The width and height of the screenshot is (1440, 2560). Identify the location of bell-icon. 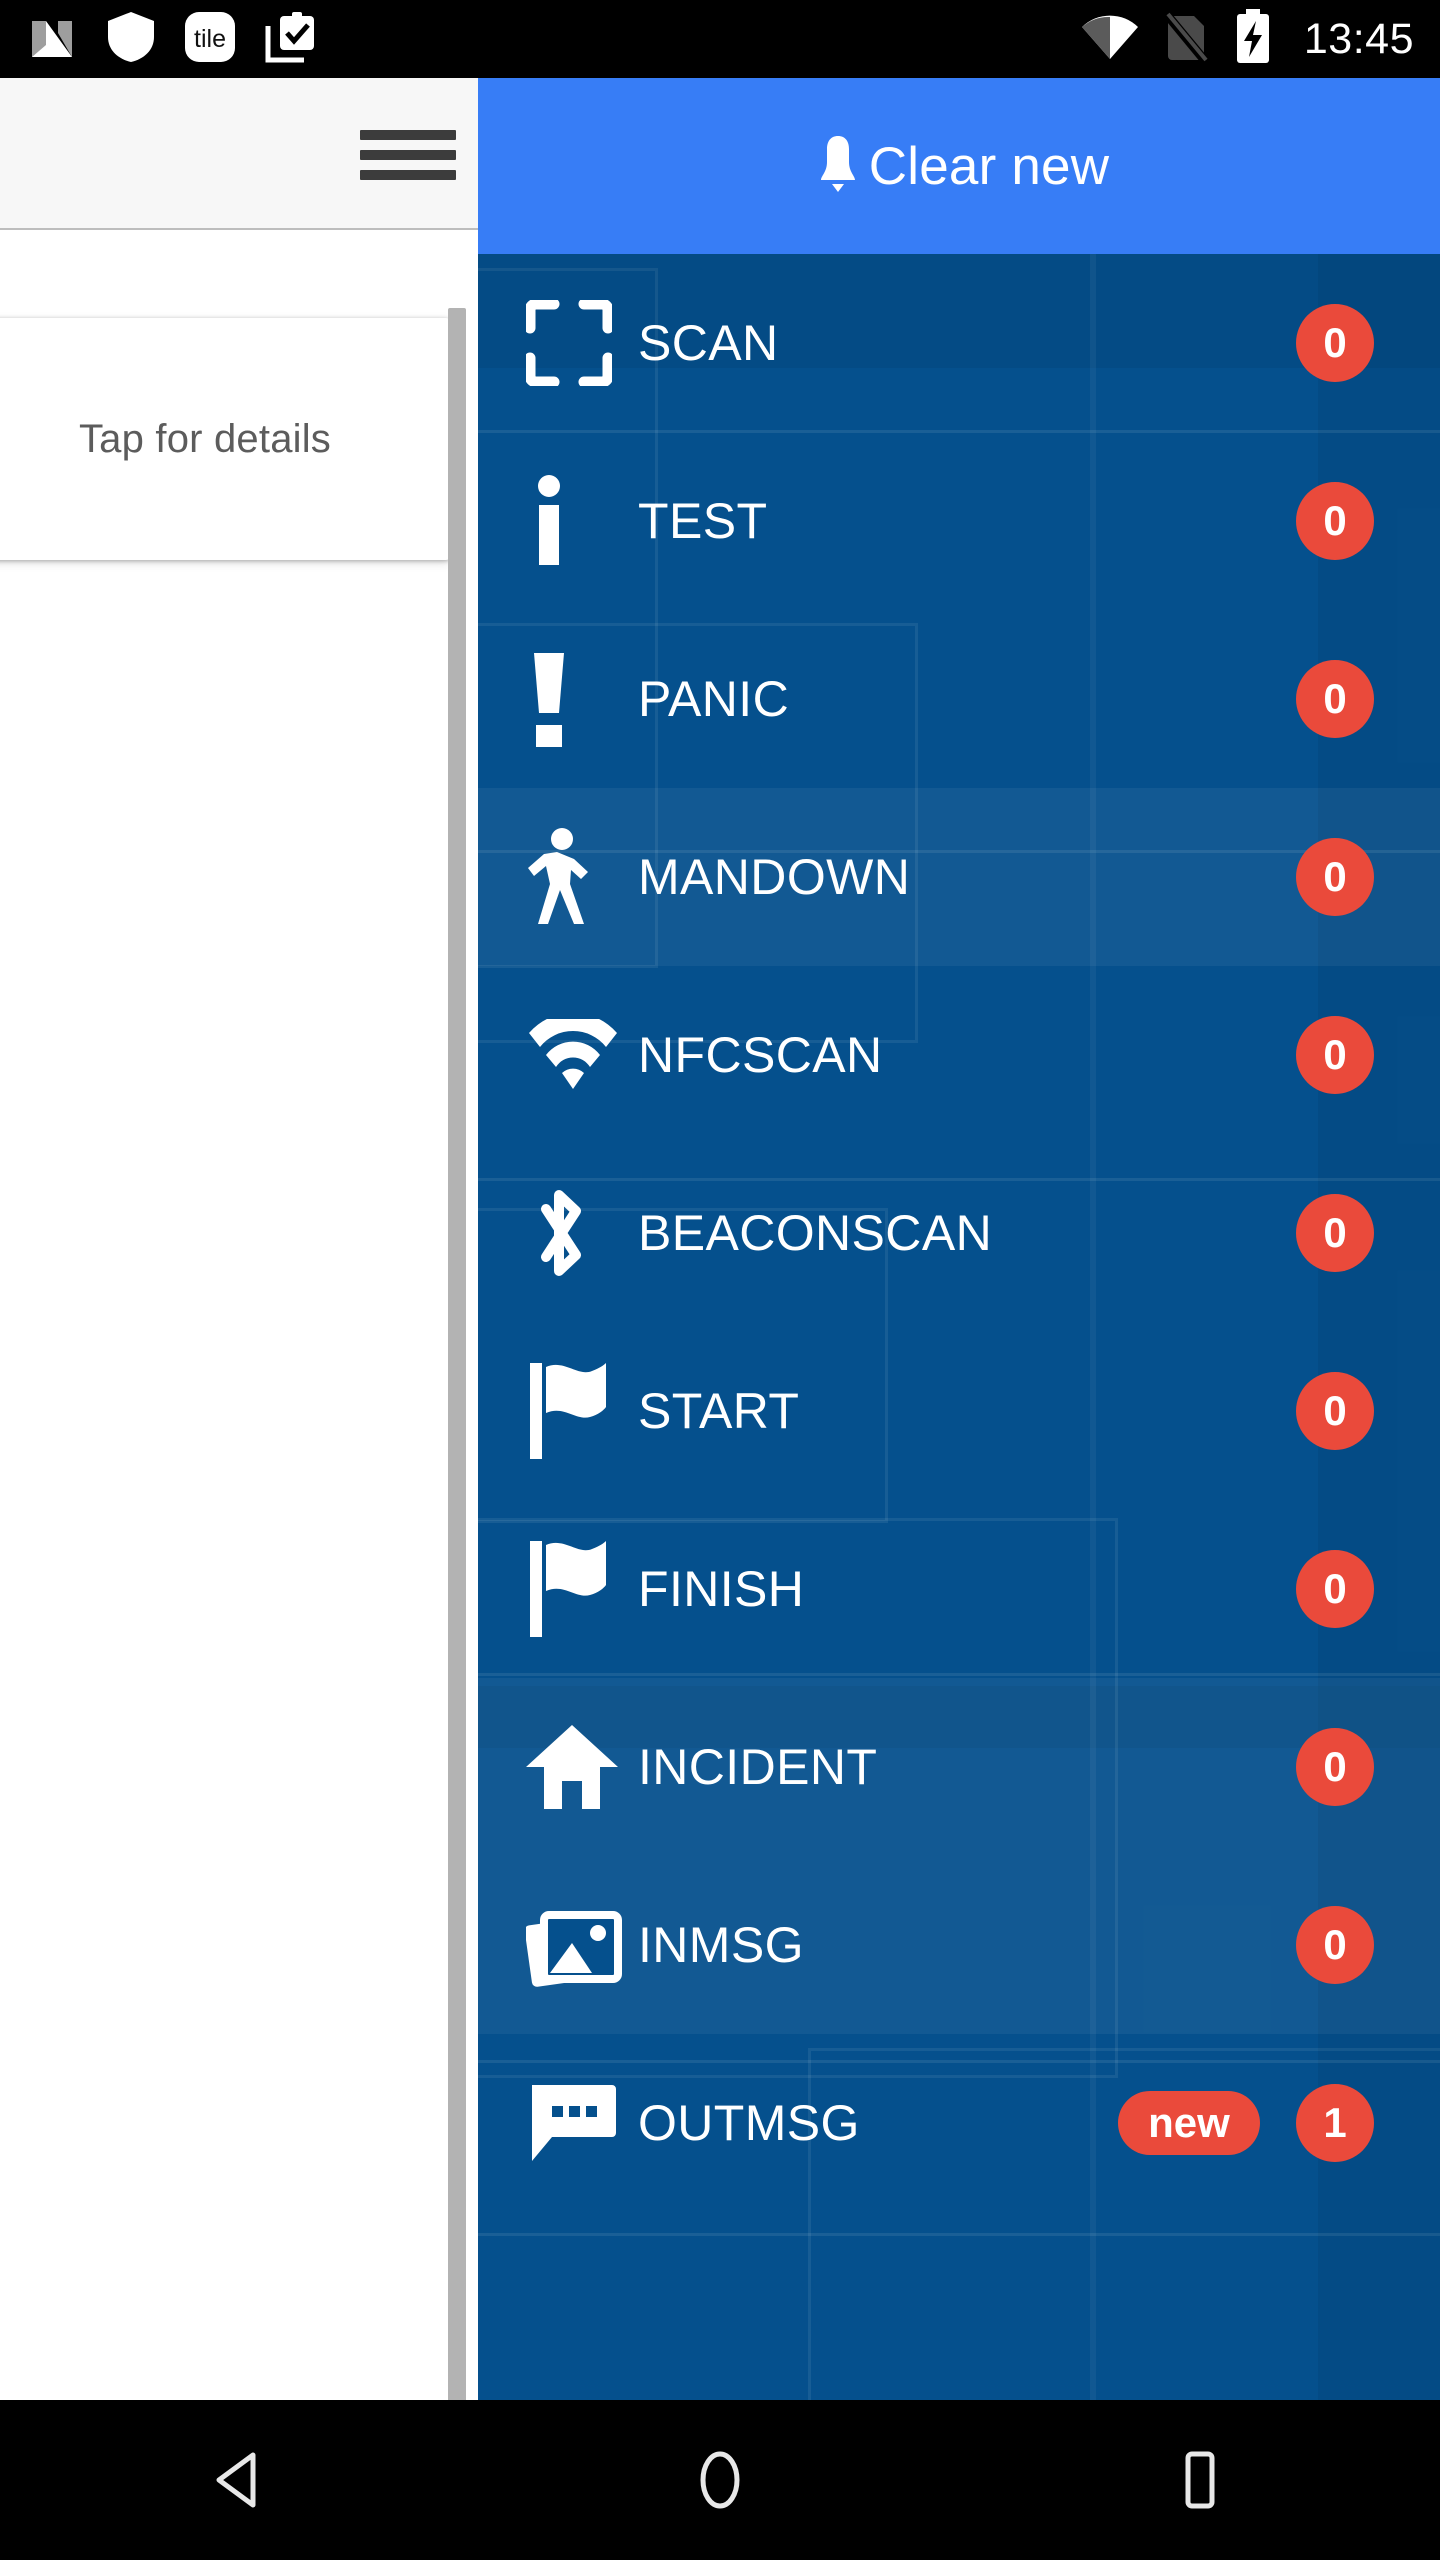
(838, 166).